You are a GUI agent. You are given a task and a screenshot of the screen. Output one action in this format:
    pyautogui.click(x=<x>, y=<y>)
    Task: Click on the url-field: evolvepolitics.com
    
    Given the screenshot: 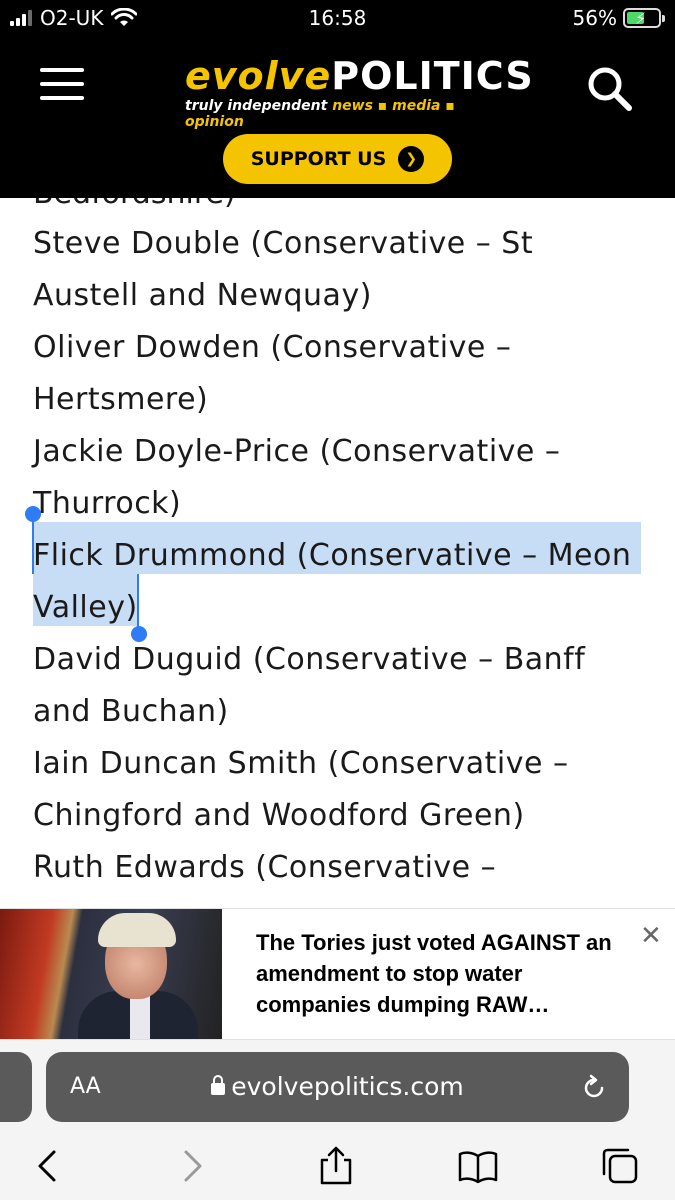 What is the action you would take?
    pyautogui.click(x=337, y=1086)
    